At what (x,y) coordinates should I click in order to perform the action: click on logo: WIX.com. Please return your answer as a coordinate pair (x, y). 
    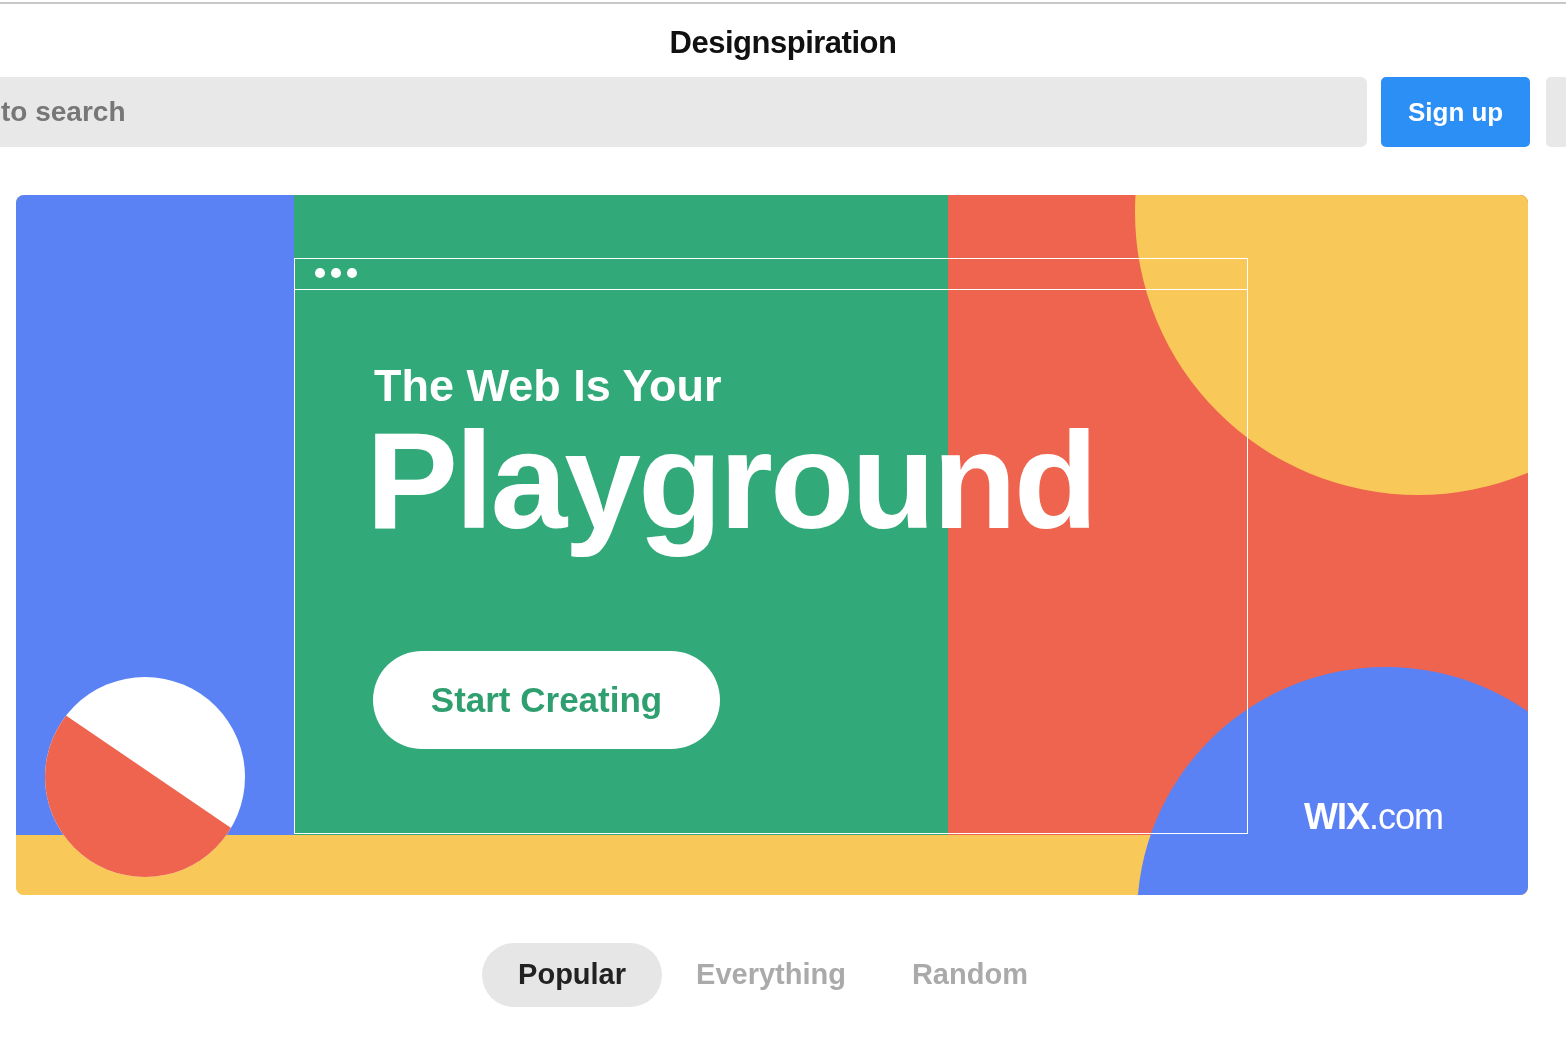
    Looking at the image, I should click on (1373, 817).